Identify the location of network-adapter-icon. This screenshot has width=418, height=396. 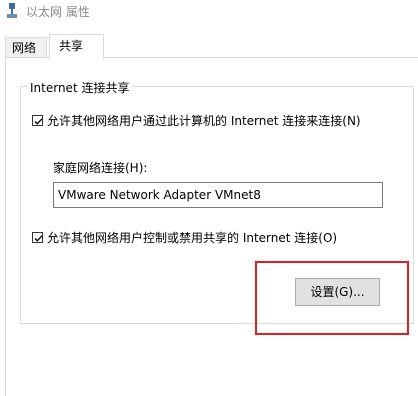
(12, 11).